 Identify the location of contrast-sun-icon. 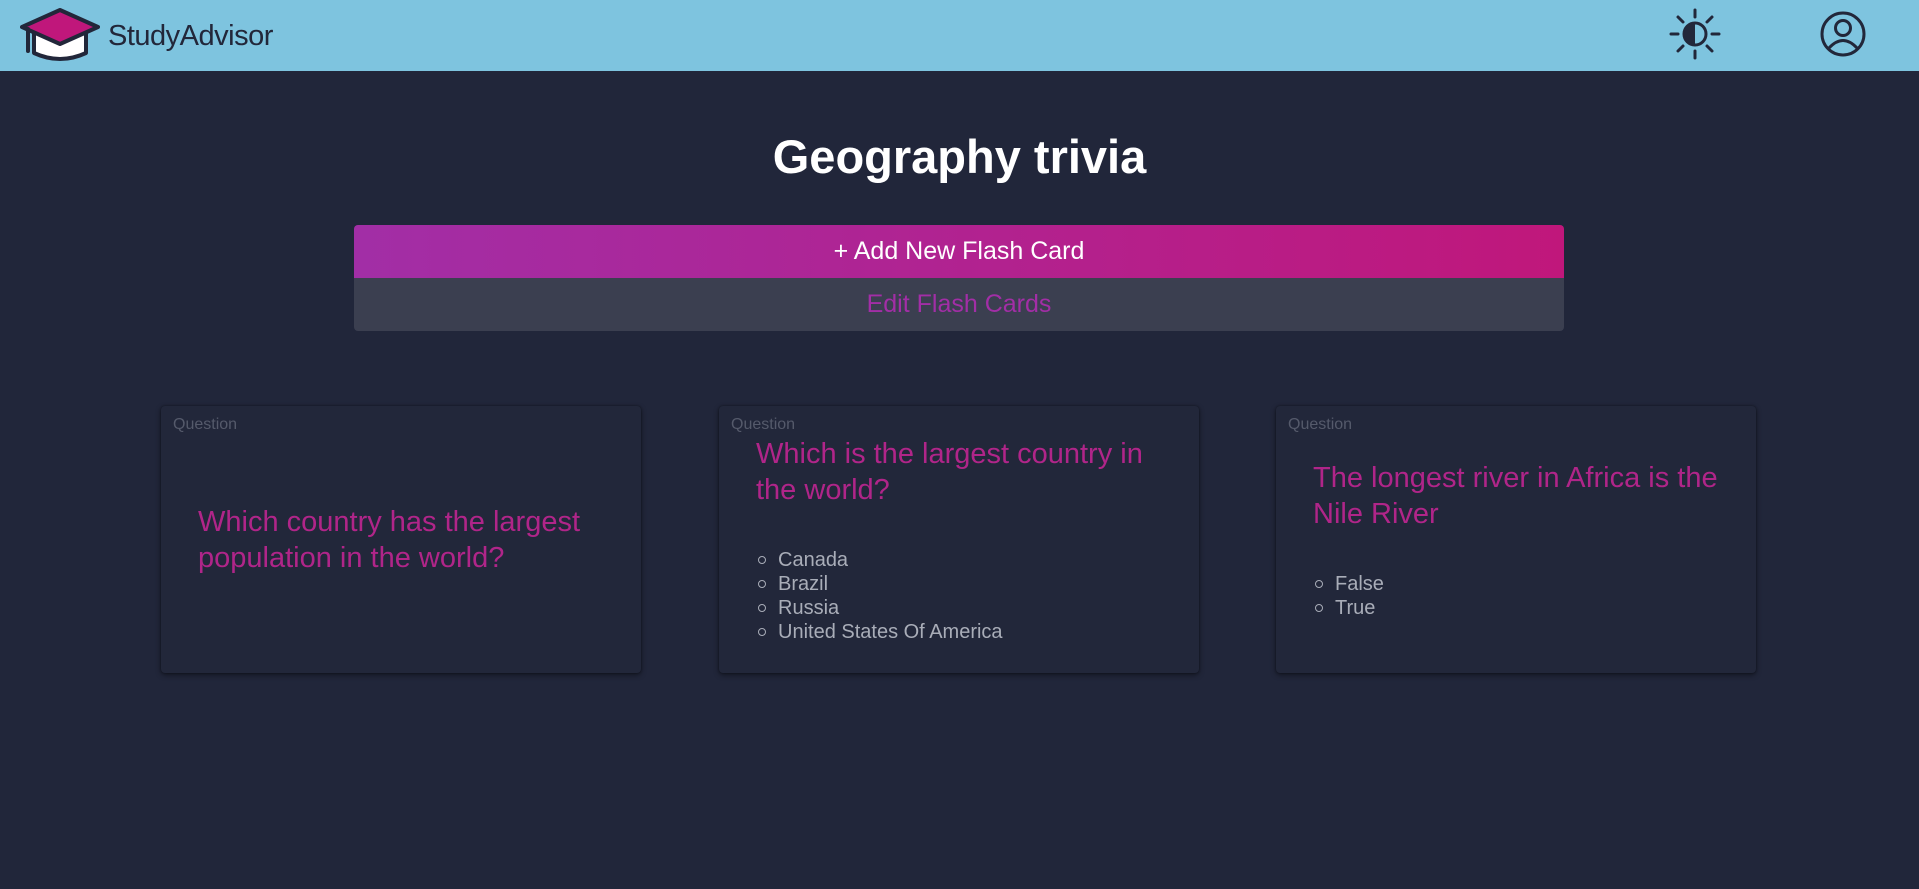
(1695, 34).